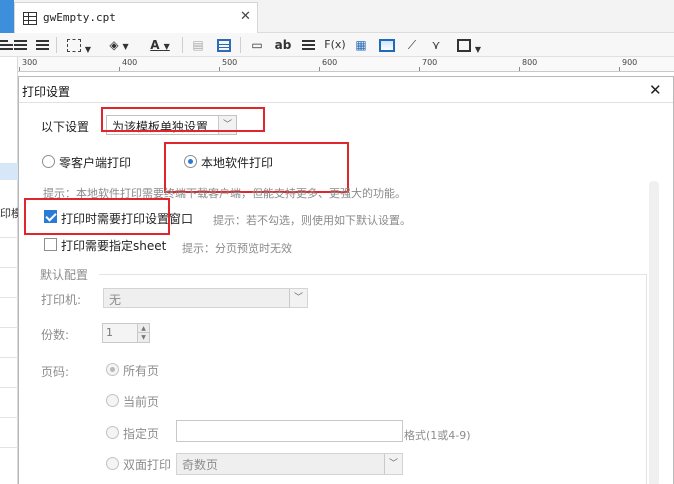  I want to click on align-center-icon, so click(6, 45).